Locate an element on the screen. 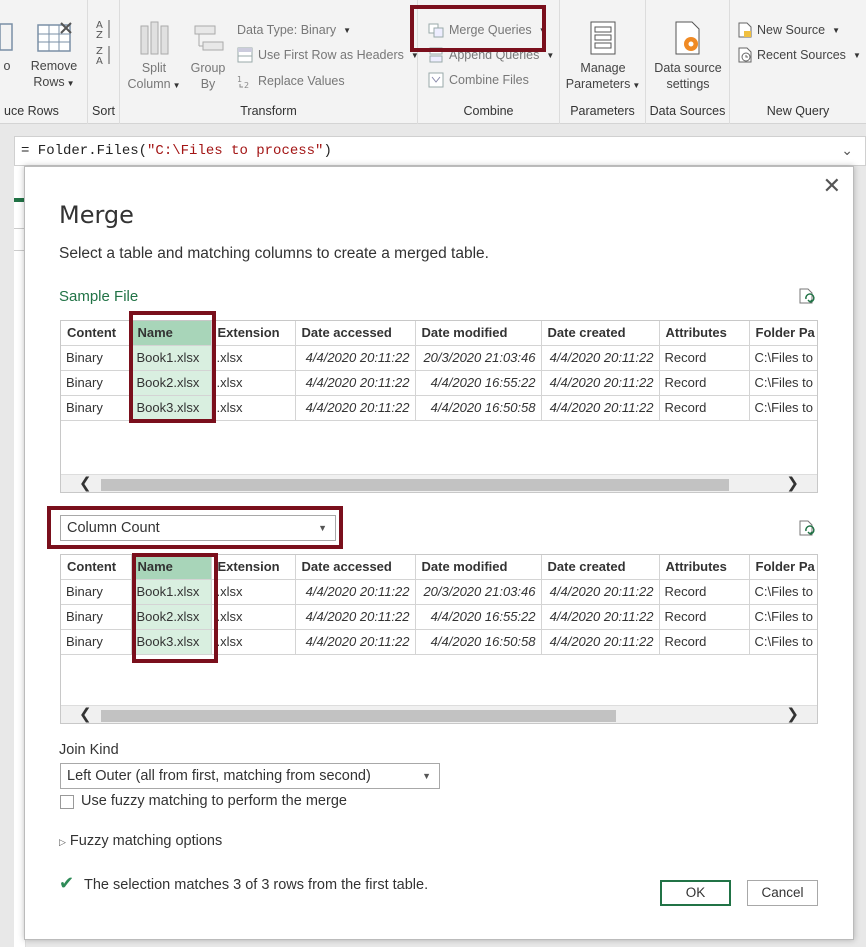  first-table-name: Sample File is located at coordinates (99, 296).